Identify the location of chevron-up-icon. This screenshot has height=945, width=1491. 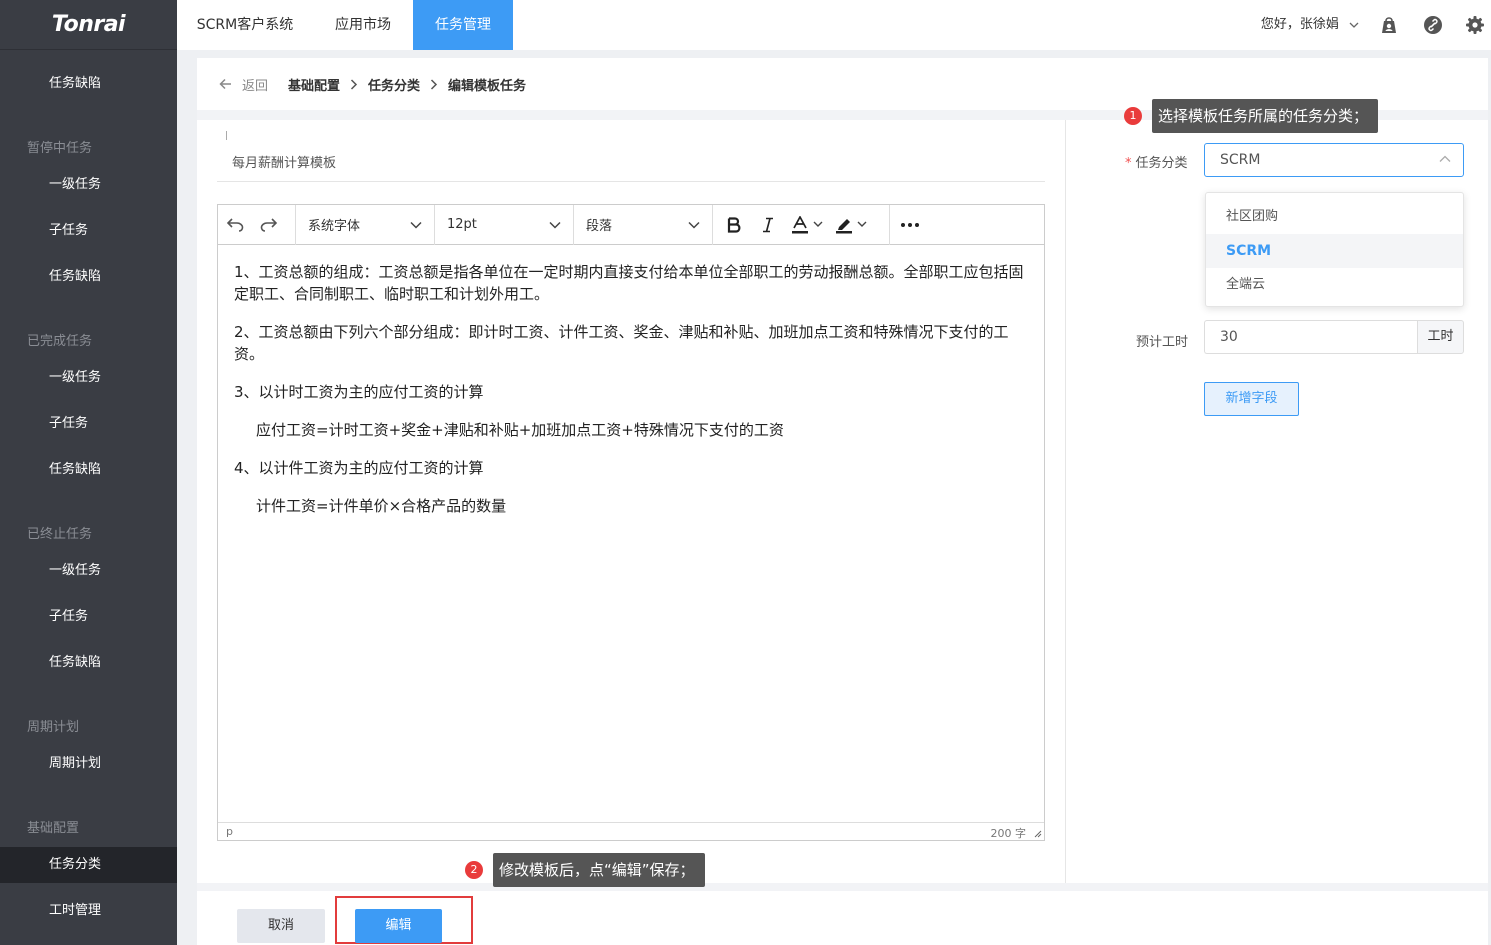
(1445, 158).